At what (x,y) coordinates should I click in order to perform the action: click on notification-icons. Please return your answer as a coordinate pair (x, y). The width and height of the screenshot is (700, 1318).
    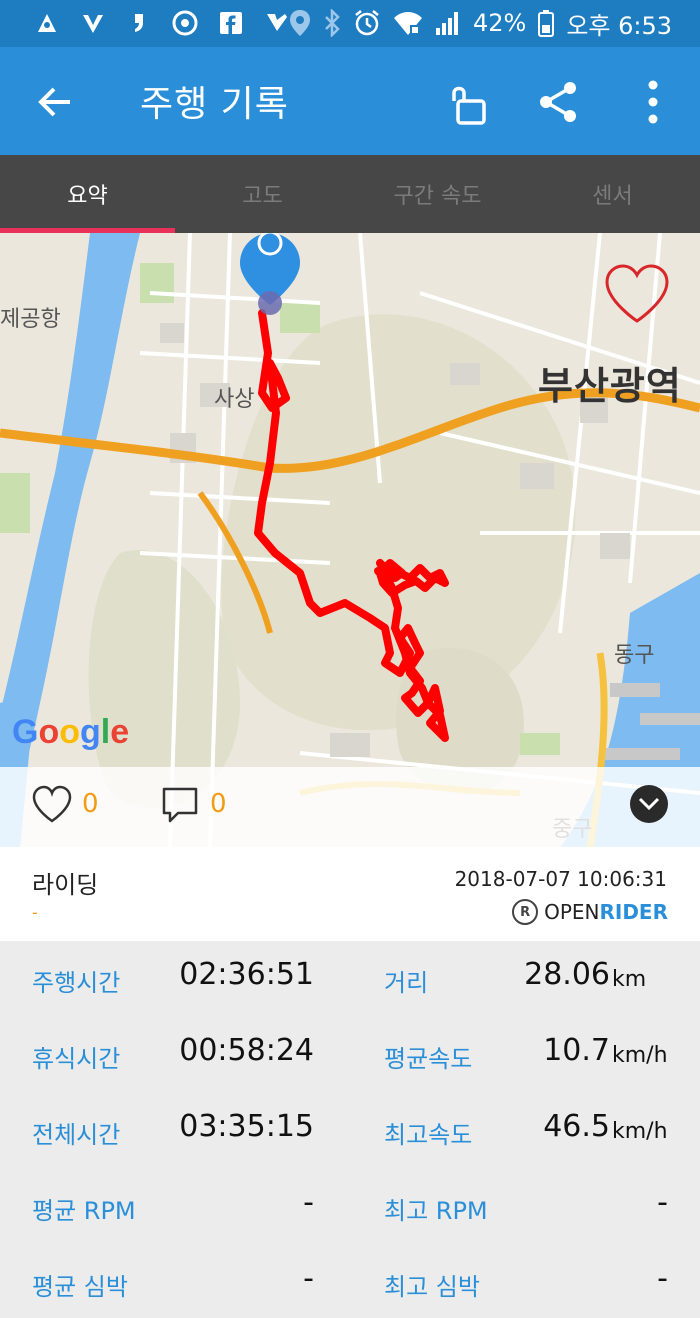
    Looking at the image, I should click on (162, 23).